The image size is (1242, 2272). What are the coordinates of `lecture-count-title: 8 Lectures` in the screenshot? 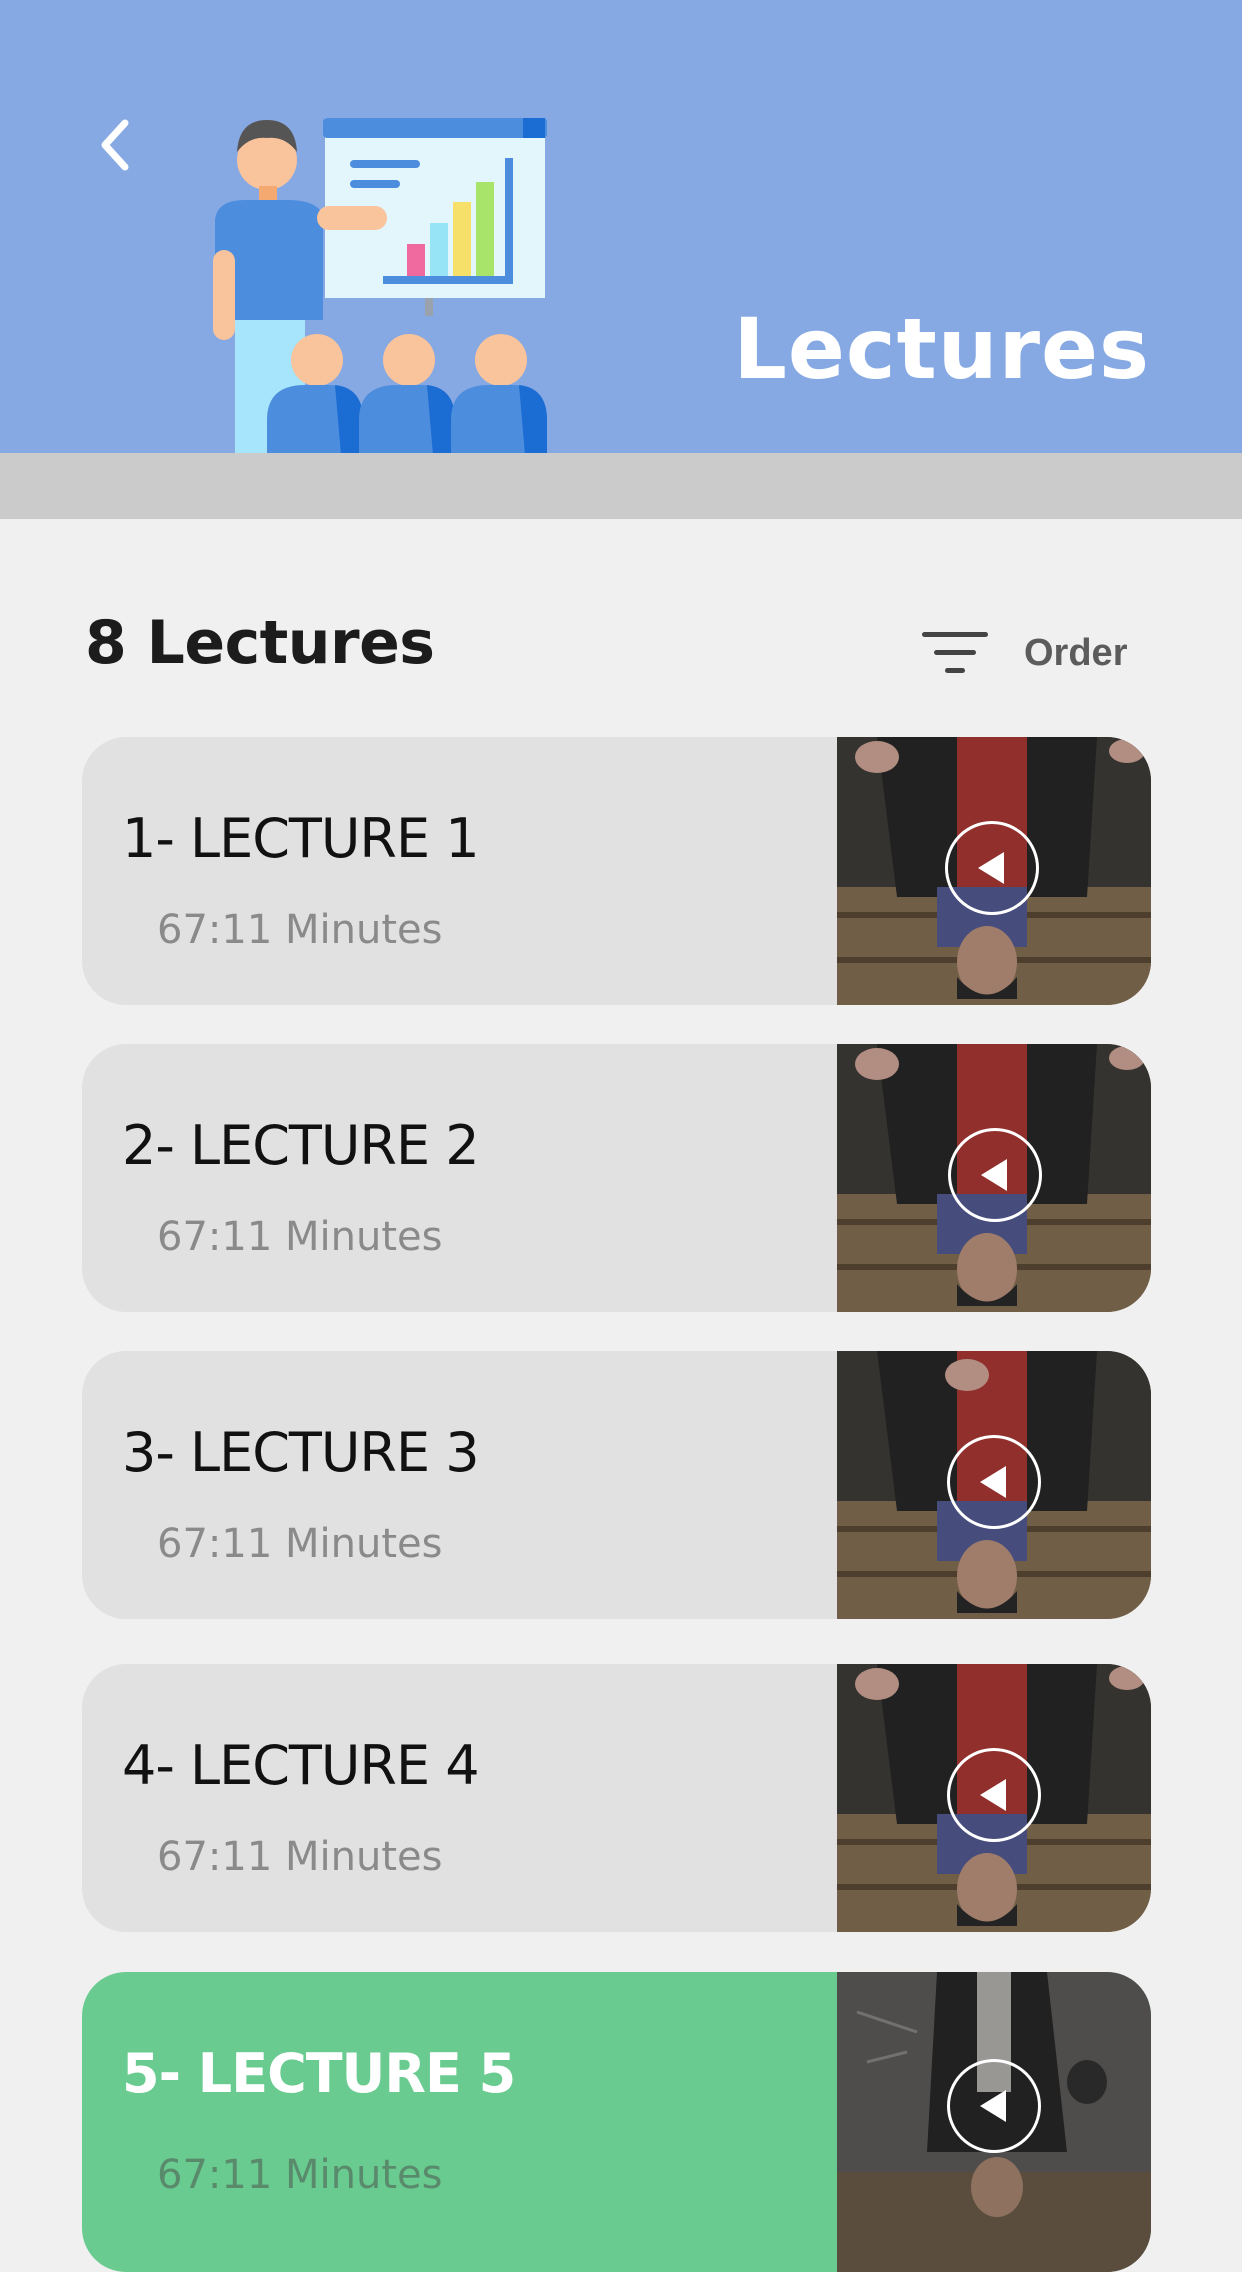 It's located at (260, 643).